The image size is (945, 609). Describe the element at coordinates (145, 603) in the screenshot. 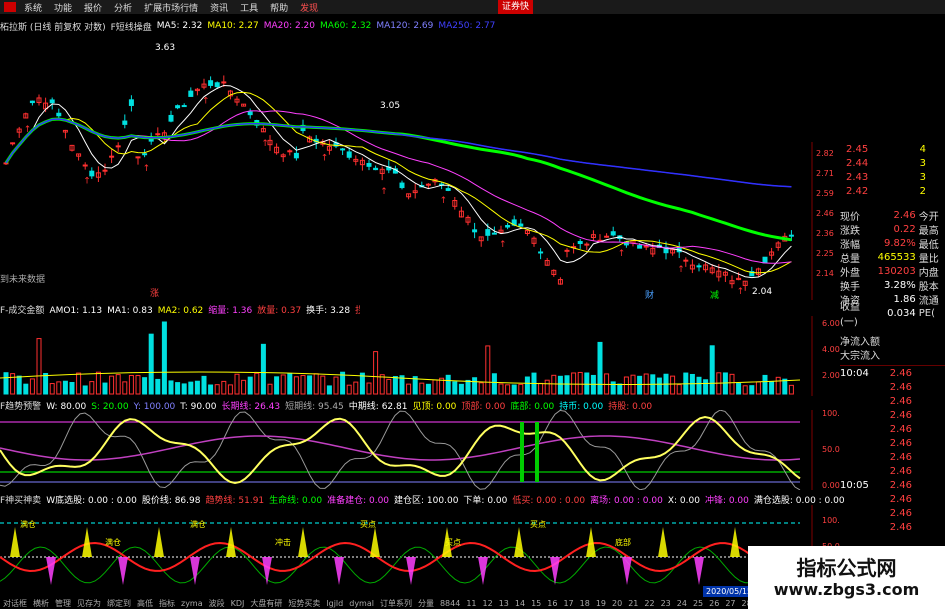

I see `bottom-tab-5: 高低` at that location.